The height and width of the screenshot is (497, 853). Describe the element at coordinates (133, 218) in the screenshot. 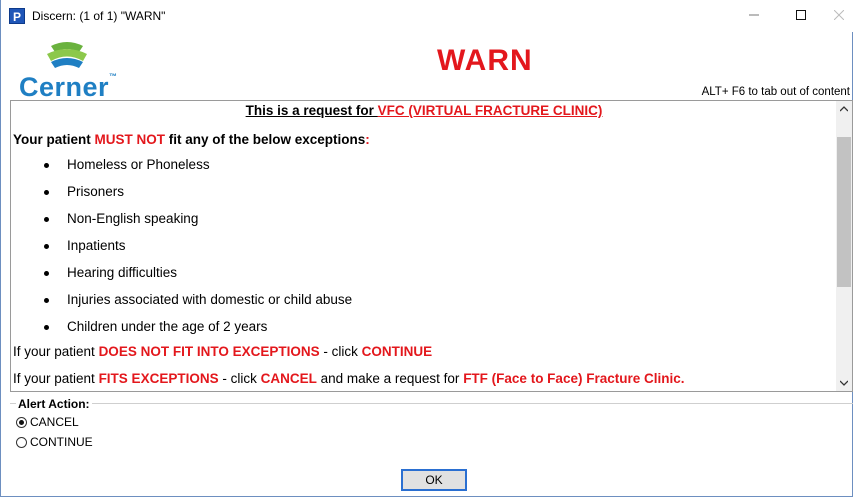

I see `exception-text: Non-English speaking` at that location.